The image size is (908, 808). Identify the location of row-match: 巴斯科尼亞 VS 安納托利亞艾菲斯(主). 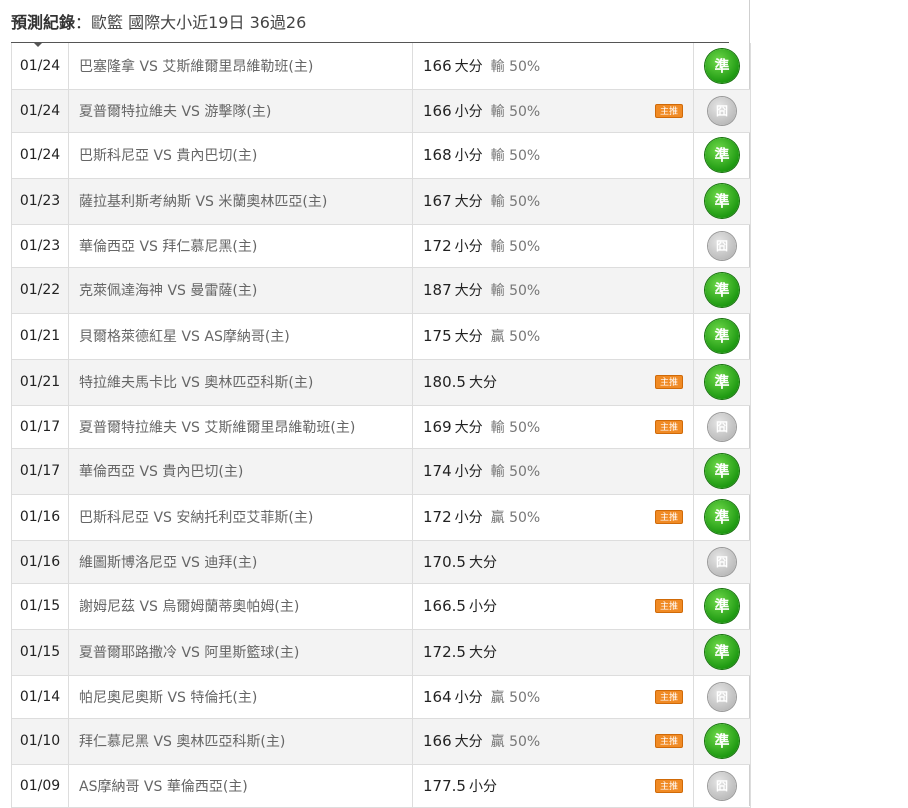
(240, 517).